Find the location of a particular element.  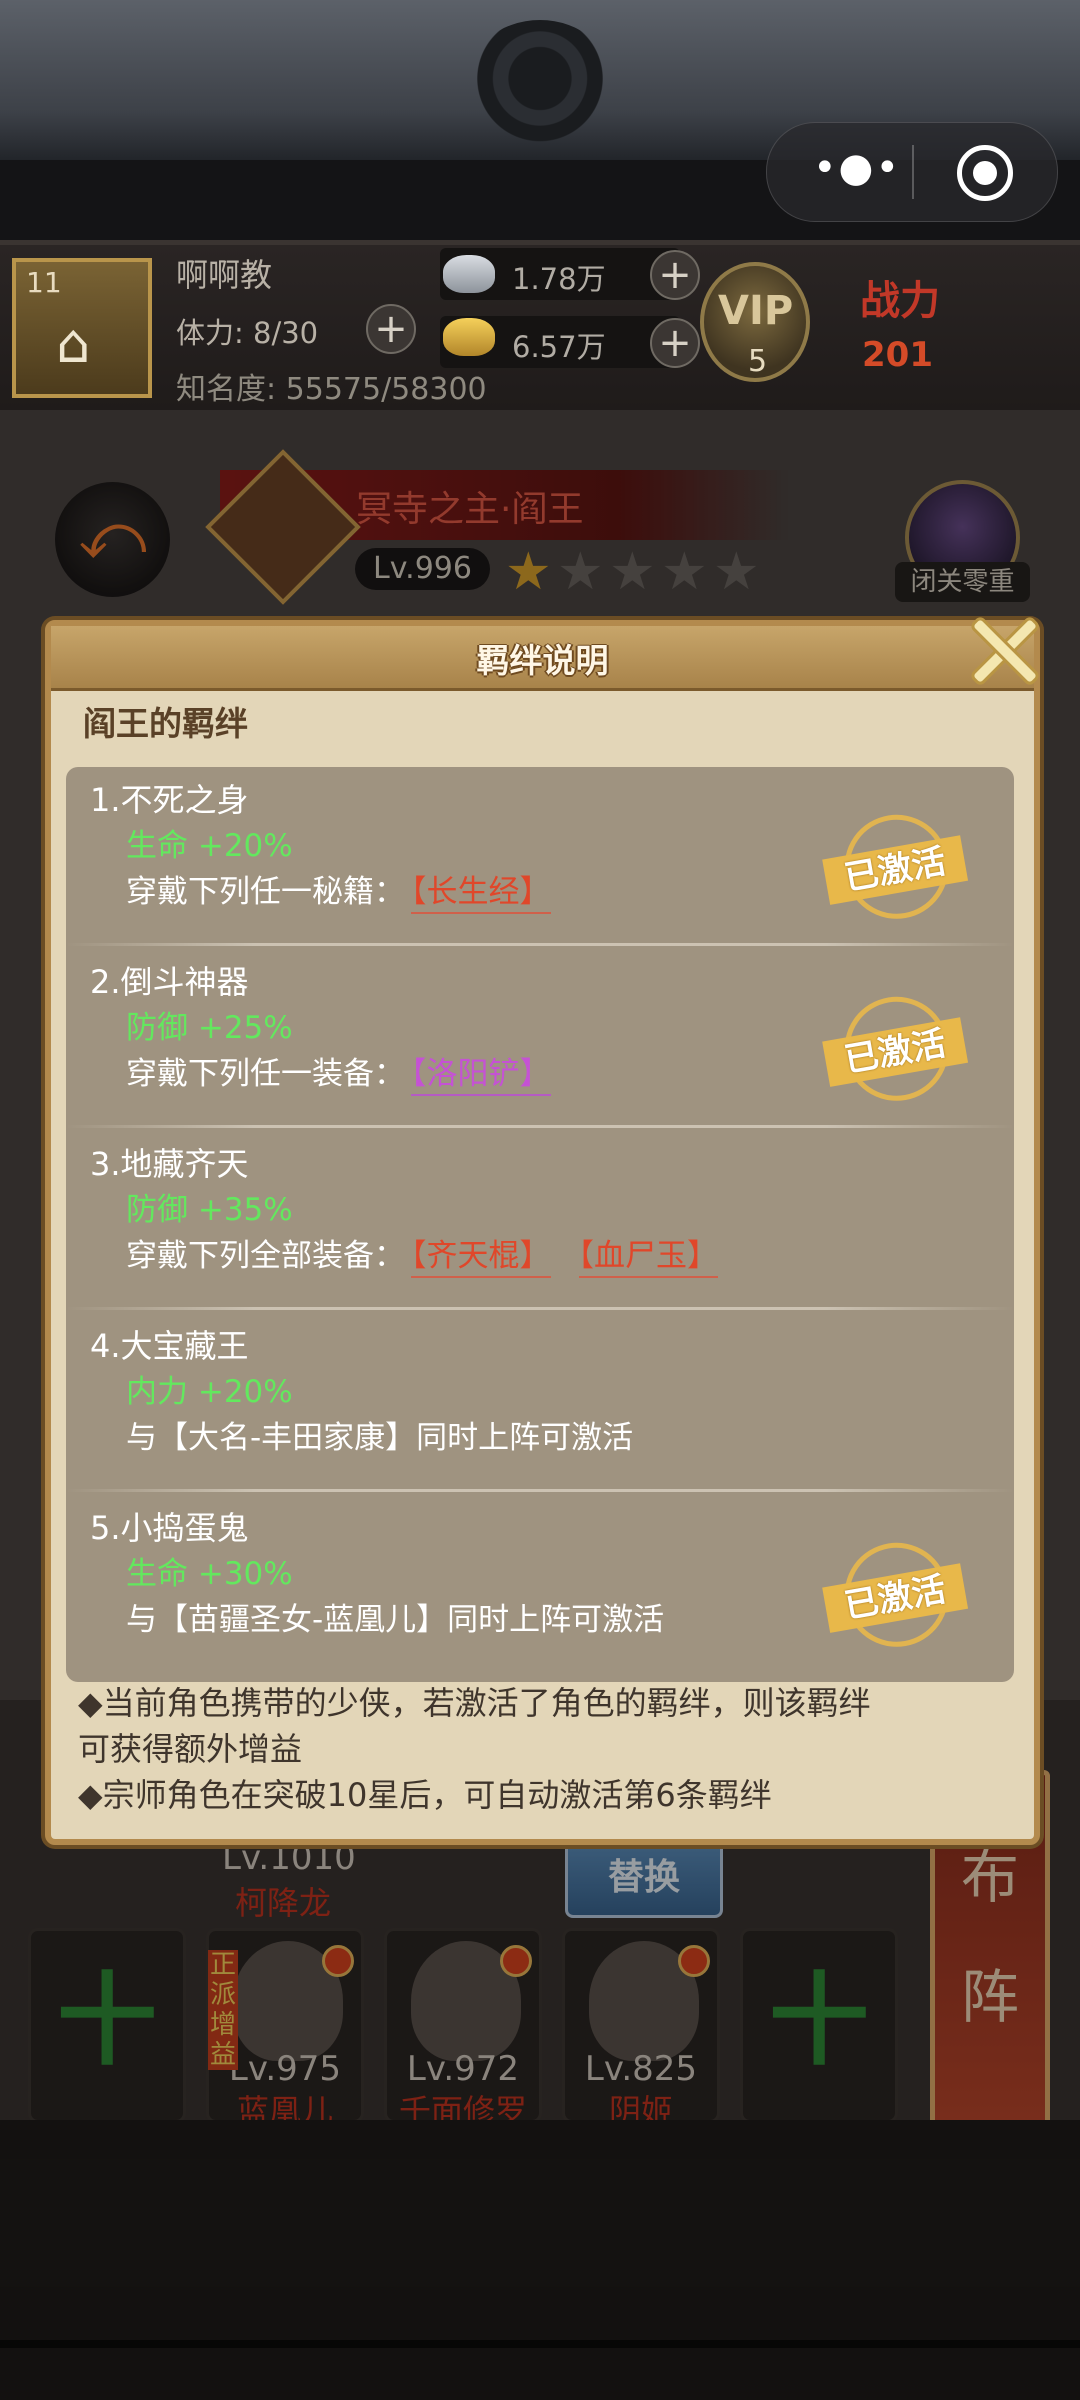

bond-name: 2.倒斗神器 is located at coordinates (169, 982).